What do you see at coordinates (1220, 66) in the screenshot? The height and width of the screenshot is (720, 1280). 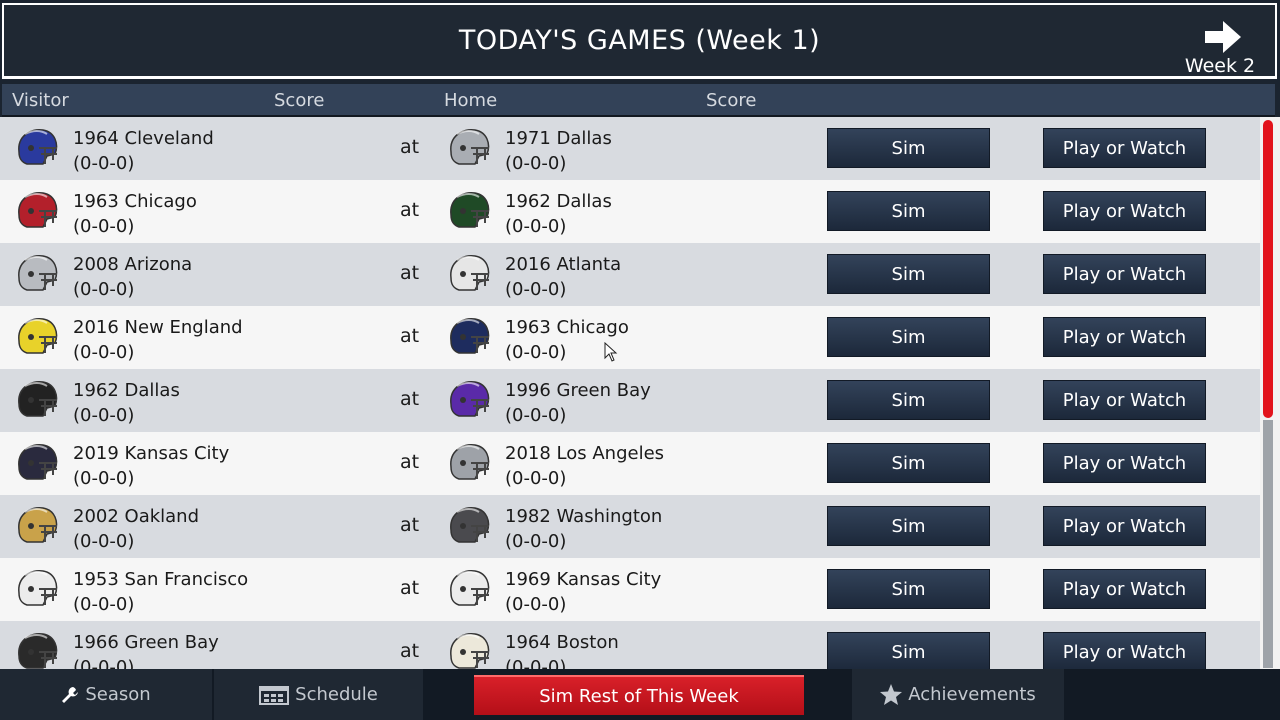 I see `next-week-label: Week 2` at bounding box center [1220, 66].